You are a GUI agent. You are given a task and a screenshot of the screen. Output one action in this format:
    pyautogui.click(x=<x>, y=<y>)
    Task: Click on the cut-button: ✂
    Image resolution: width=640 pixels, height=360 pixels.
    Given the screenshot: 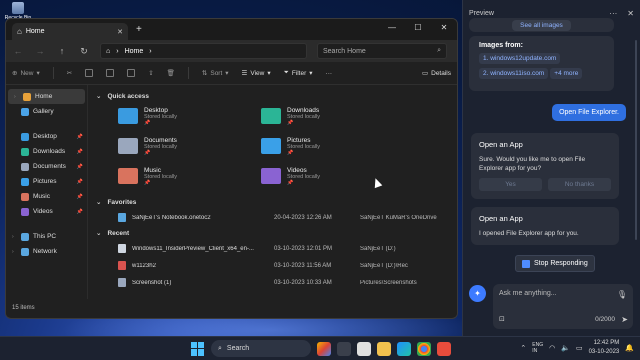 What is the action you would take?
    pyautogui.click(x=69, y=73)
    